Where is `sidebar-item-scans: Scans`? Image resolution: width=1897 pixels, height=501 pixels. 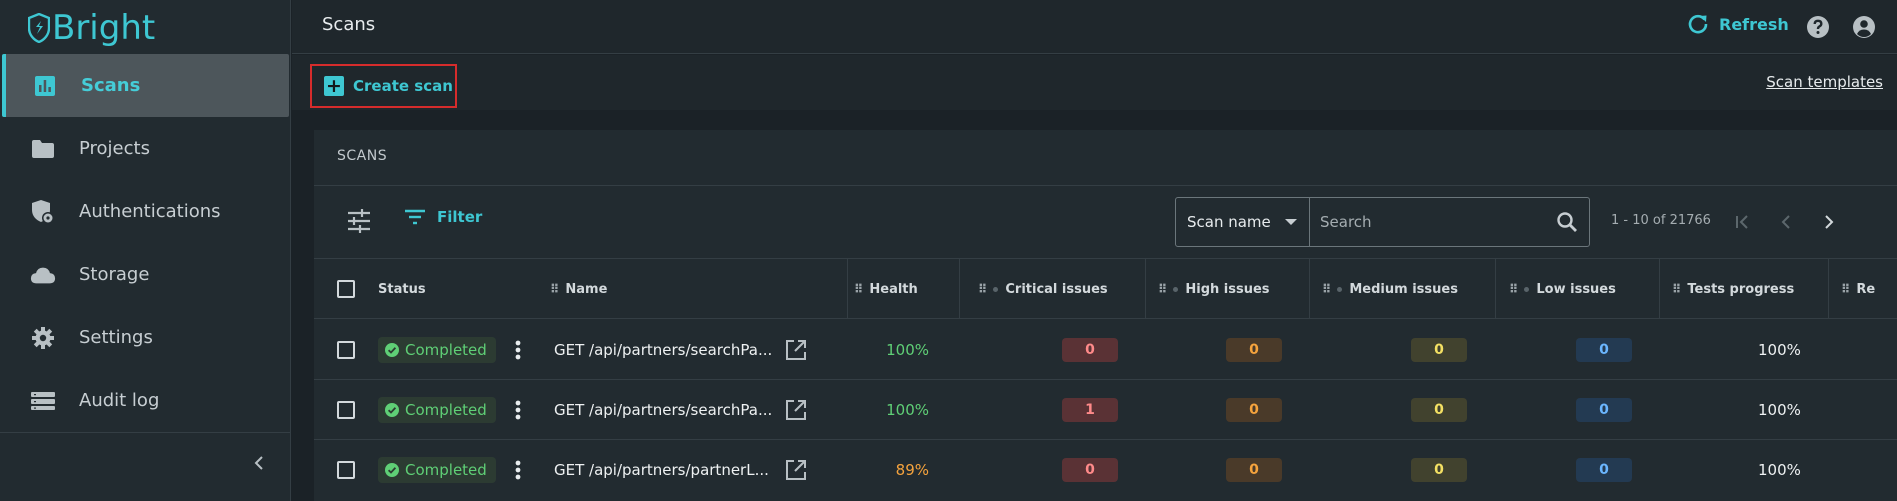 sidebar-item-scans: Scans is located at coordinates (145, 85).